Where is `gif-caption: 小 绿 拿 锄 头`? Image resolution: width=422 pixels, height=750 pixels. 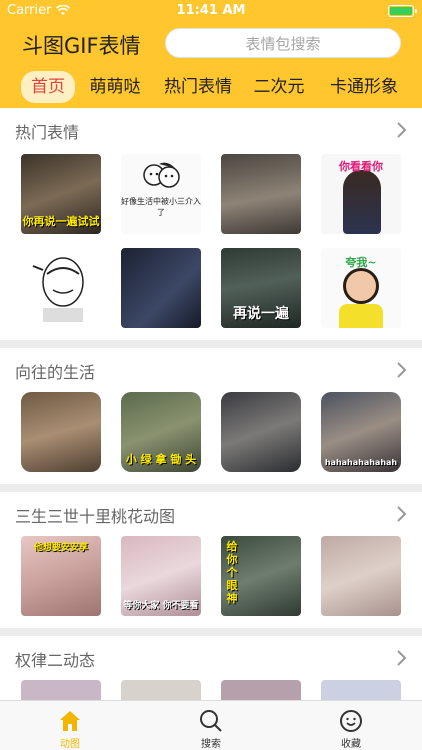
gif-caption: 小 绿 拿 锄 头 is located at coordinates (161, 459).